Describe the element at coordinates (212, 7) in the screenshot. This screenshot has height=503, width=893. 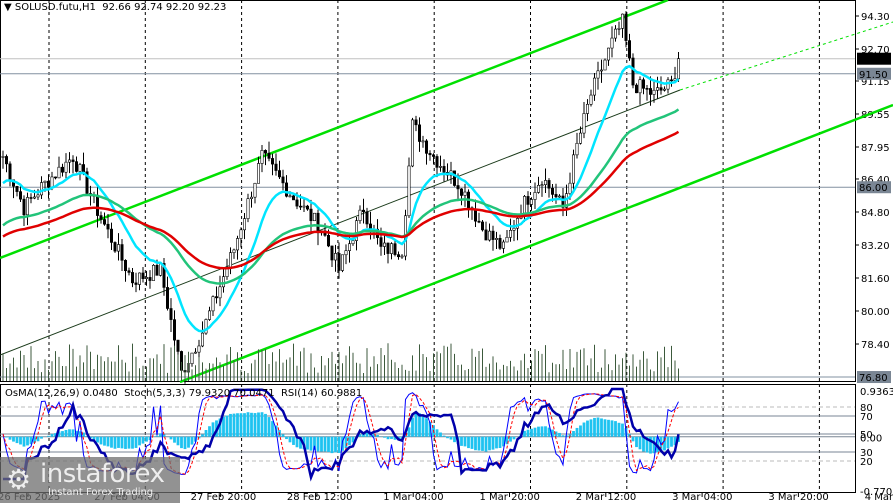
I see `close-value: 92.23` at that location.